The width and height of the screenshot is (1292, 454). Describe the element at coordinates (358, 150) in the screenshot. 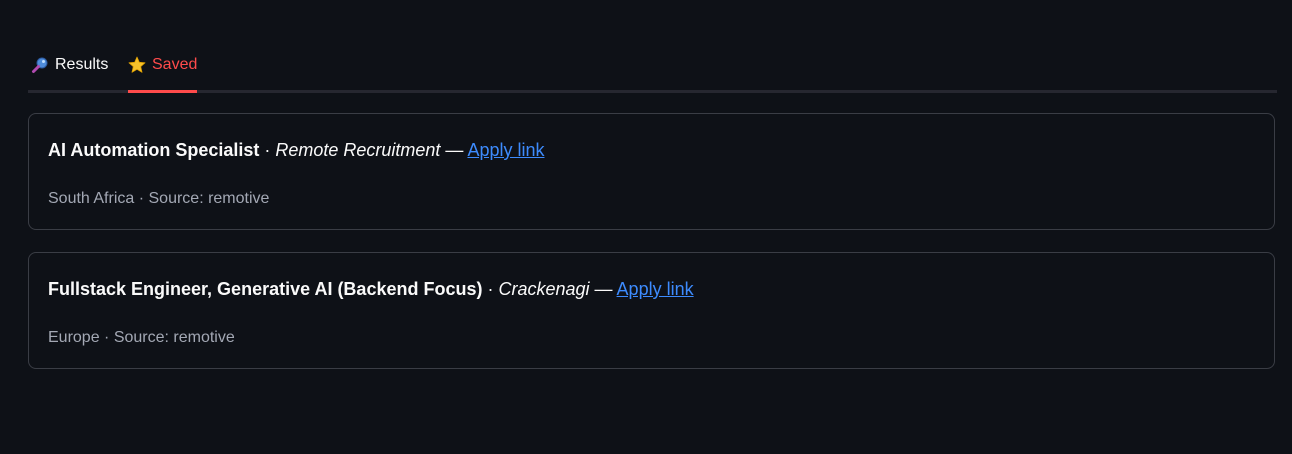

I see `company-name: Remote Recruitment` at that location.